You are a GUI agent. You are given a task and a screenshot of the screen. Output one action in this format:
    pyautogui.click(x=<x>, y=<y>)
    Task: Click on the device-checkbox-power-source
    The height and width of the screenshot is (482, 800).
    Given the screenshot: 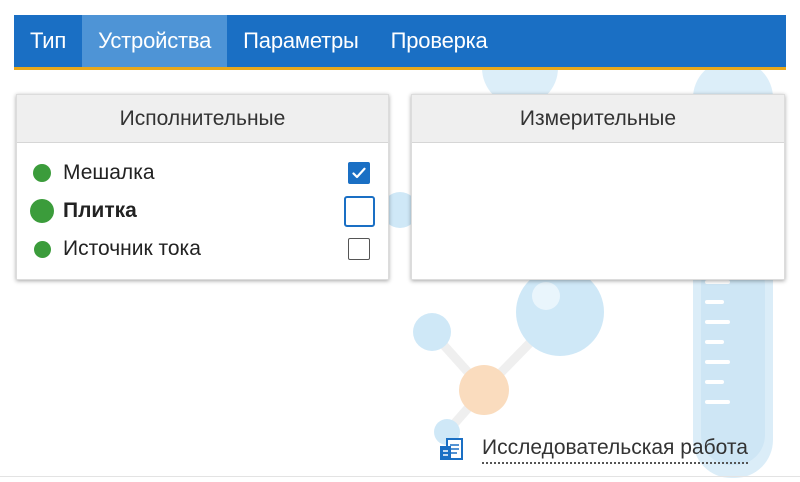 What is the action you would take?
    pyautogui.click(x=359, y=249)
    